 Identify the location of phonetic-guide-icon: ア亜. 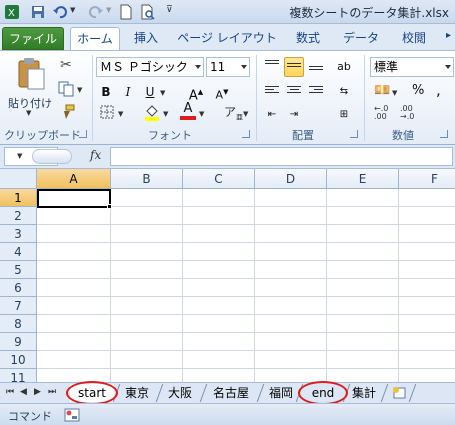
(233, 112).